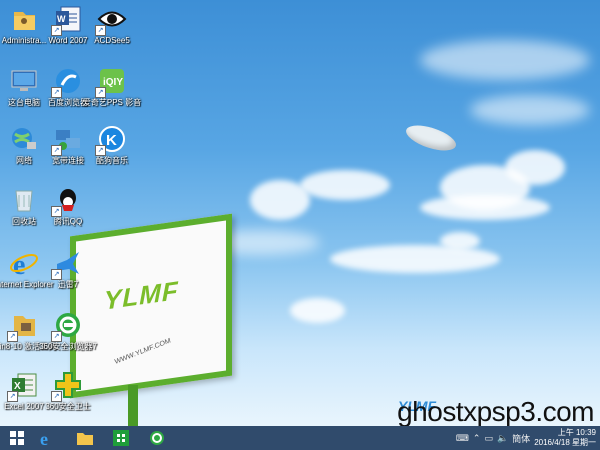  What do you see at coordinates (431, 138) in the screenshot?
I see `blimp` at bounding box center [431, 138].